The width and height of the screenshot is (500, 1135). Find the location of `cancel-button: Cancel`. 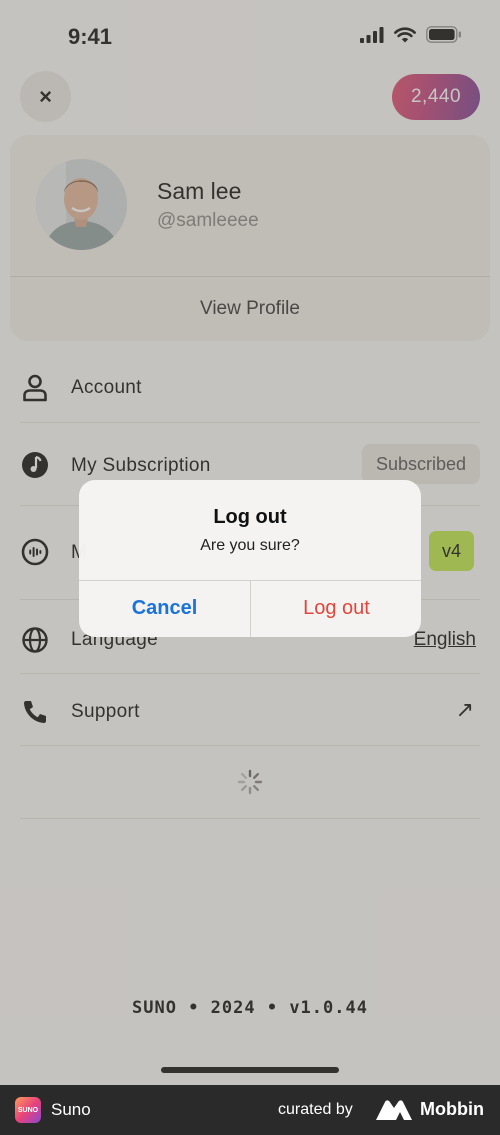

cancel-button: Cancel is located at coordinates (164, 608).